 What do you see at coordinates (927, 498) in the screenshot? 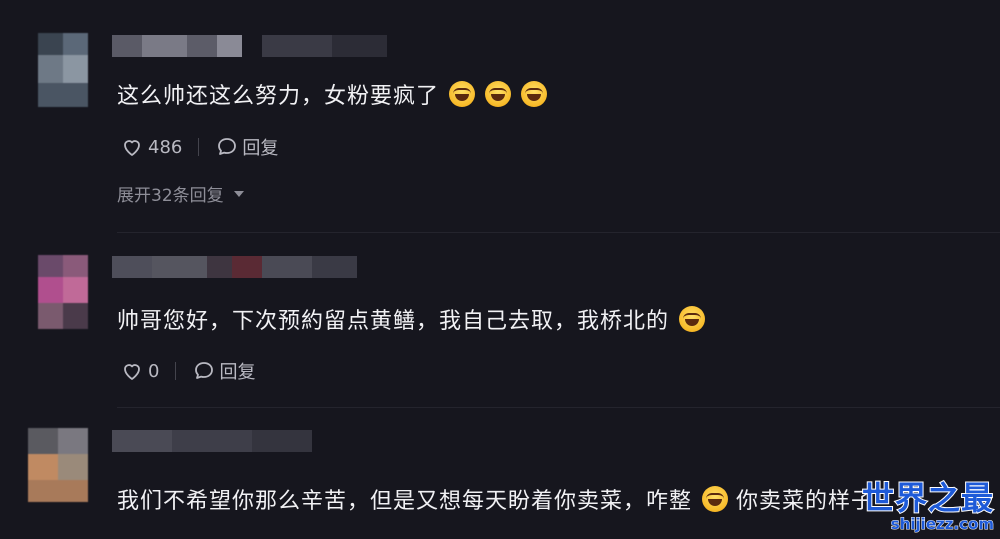
I see `watermark-title: 世界之最` at bounding box center [927, 498].